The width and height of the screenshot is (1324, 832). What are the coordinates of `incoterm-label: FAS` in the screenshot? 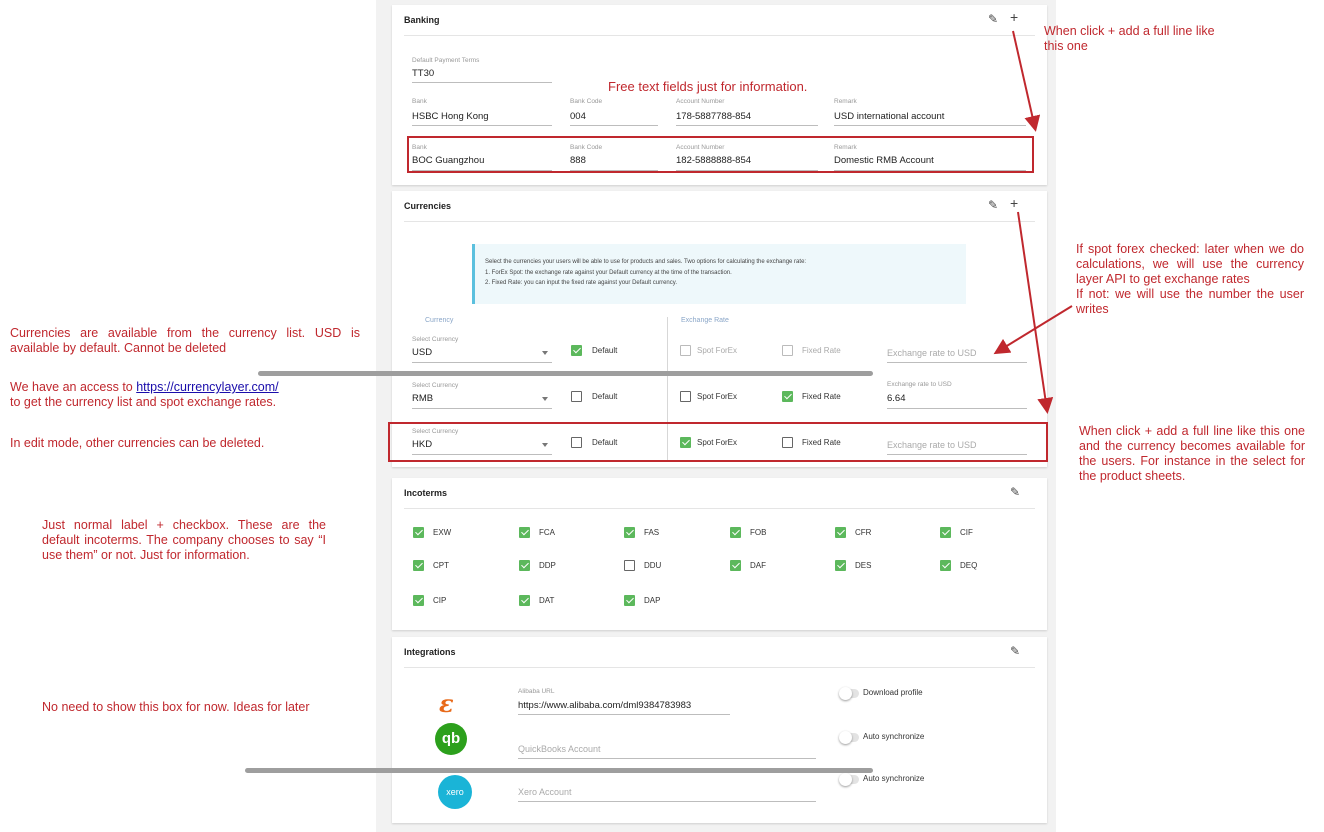 It's located at (652, 532).